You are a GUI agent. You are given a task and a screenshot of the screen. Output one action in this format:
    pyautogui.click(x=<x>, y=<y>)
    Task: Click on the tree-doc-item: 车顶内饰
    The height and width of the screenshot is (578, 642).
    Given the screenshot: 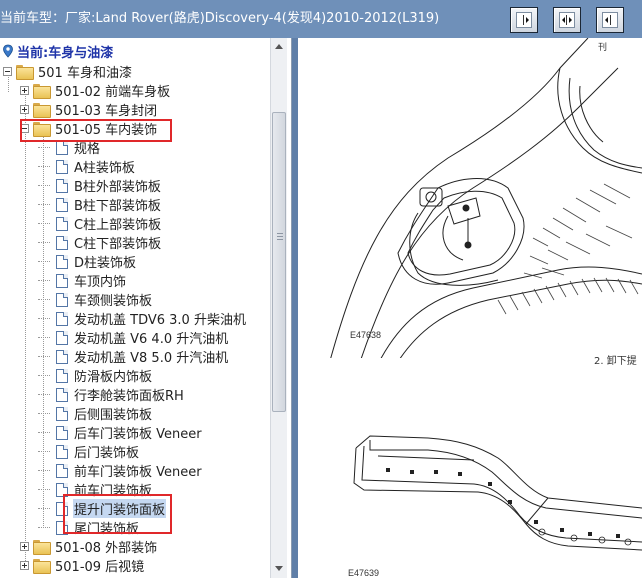 What is the action you would take?
    pyautogui.click(x=82, y=280)
    